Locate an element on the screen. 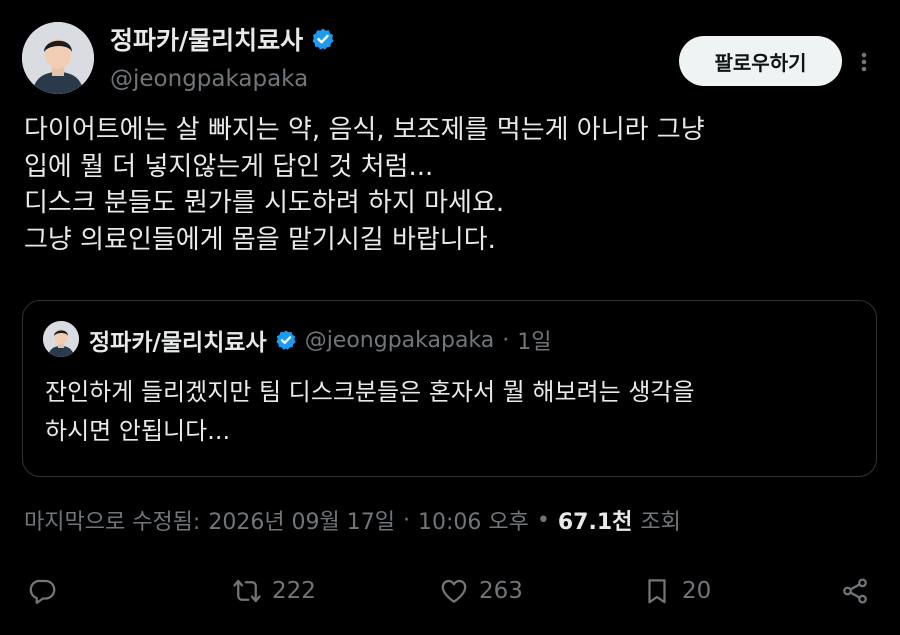 The image size is (900, 635). tweet-date: 2026년 09월 17일 is located at coordinates (301, 520).